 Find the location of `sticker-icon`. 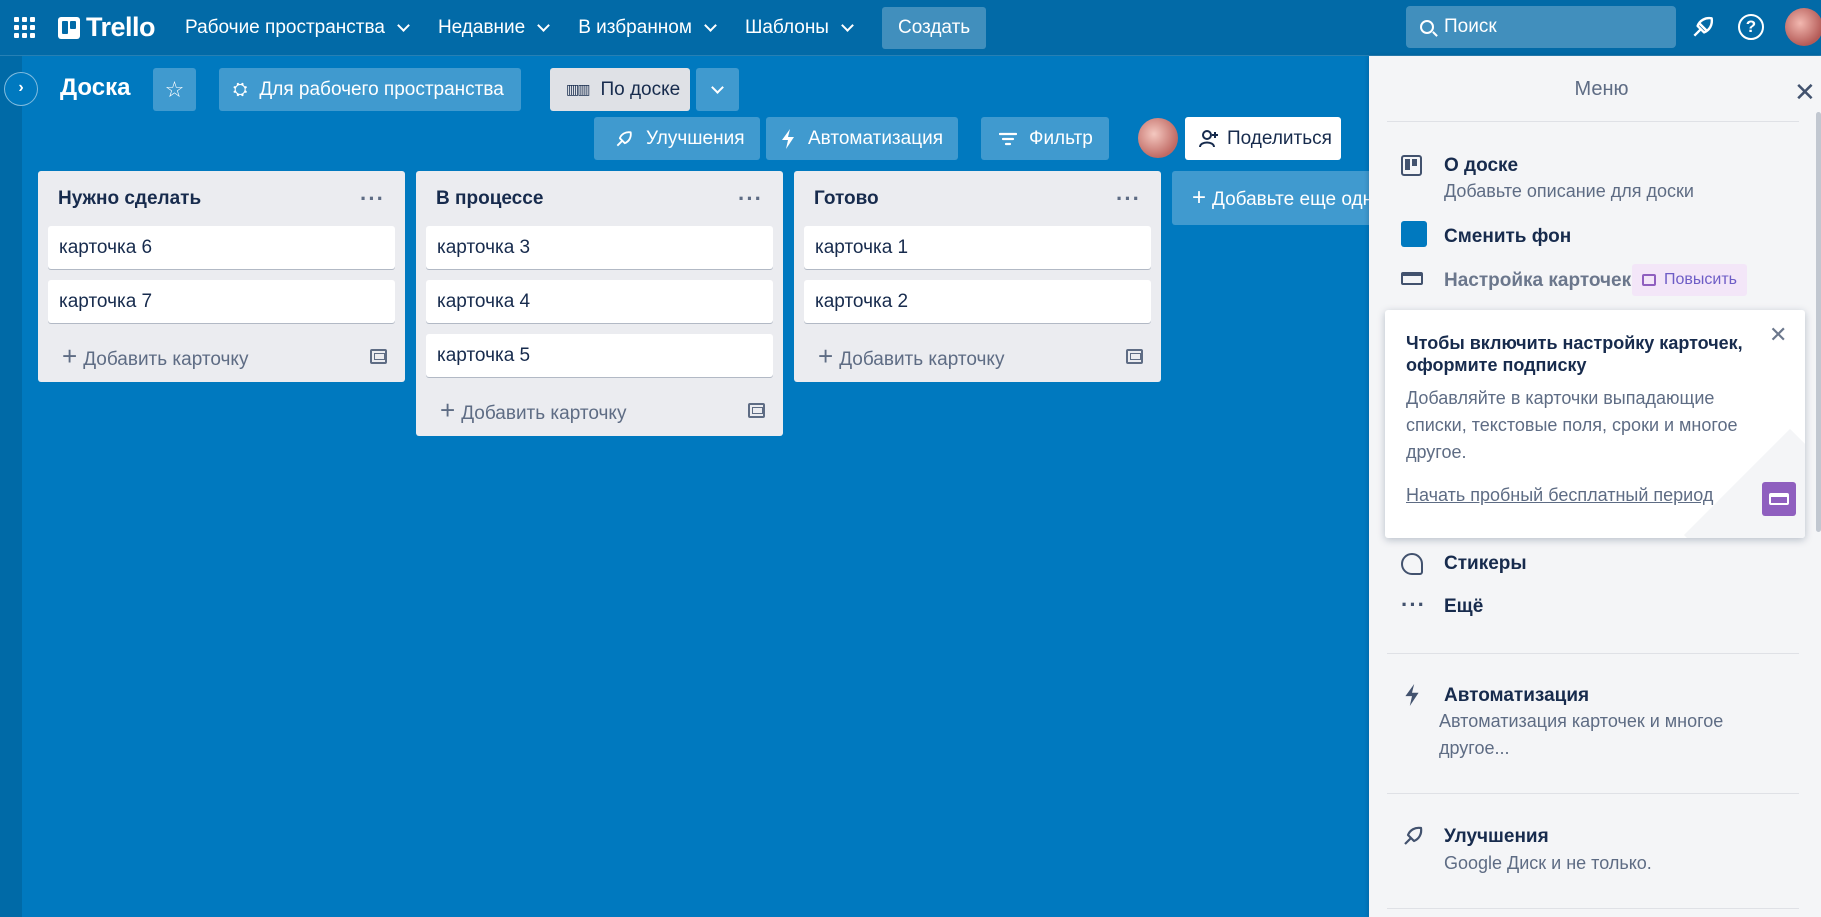

sticker-icon is located at coordinates (1412, 564).